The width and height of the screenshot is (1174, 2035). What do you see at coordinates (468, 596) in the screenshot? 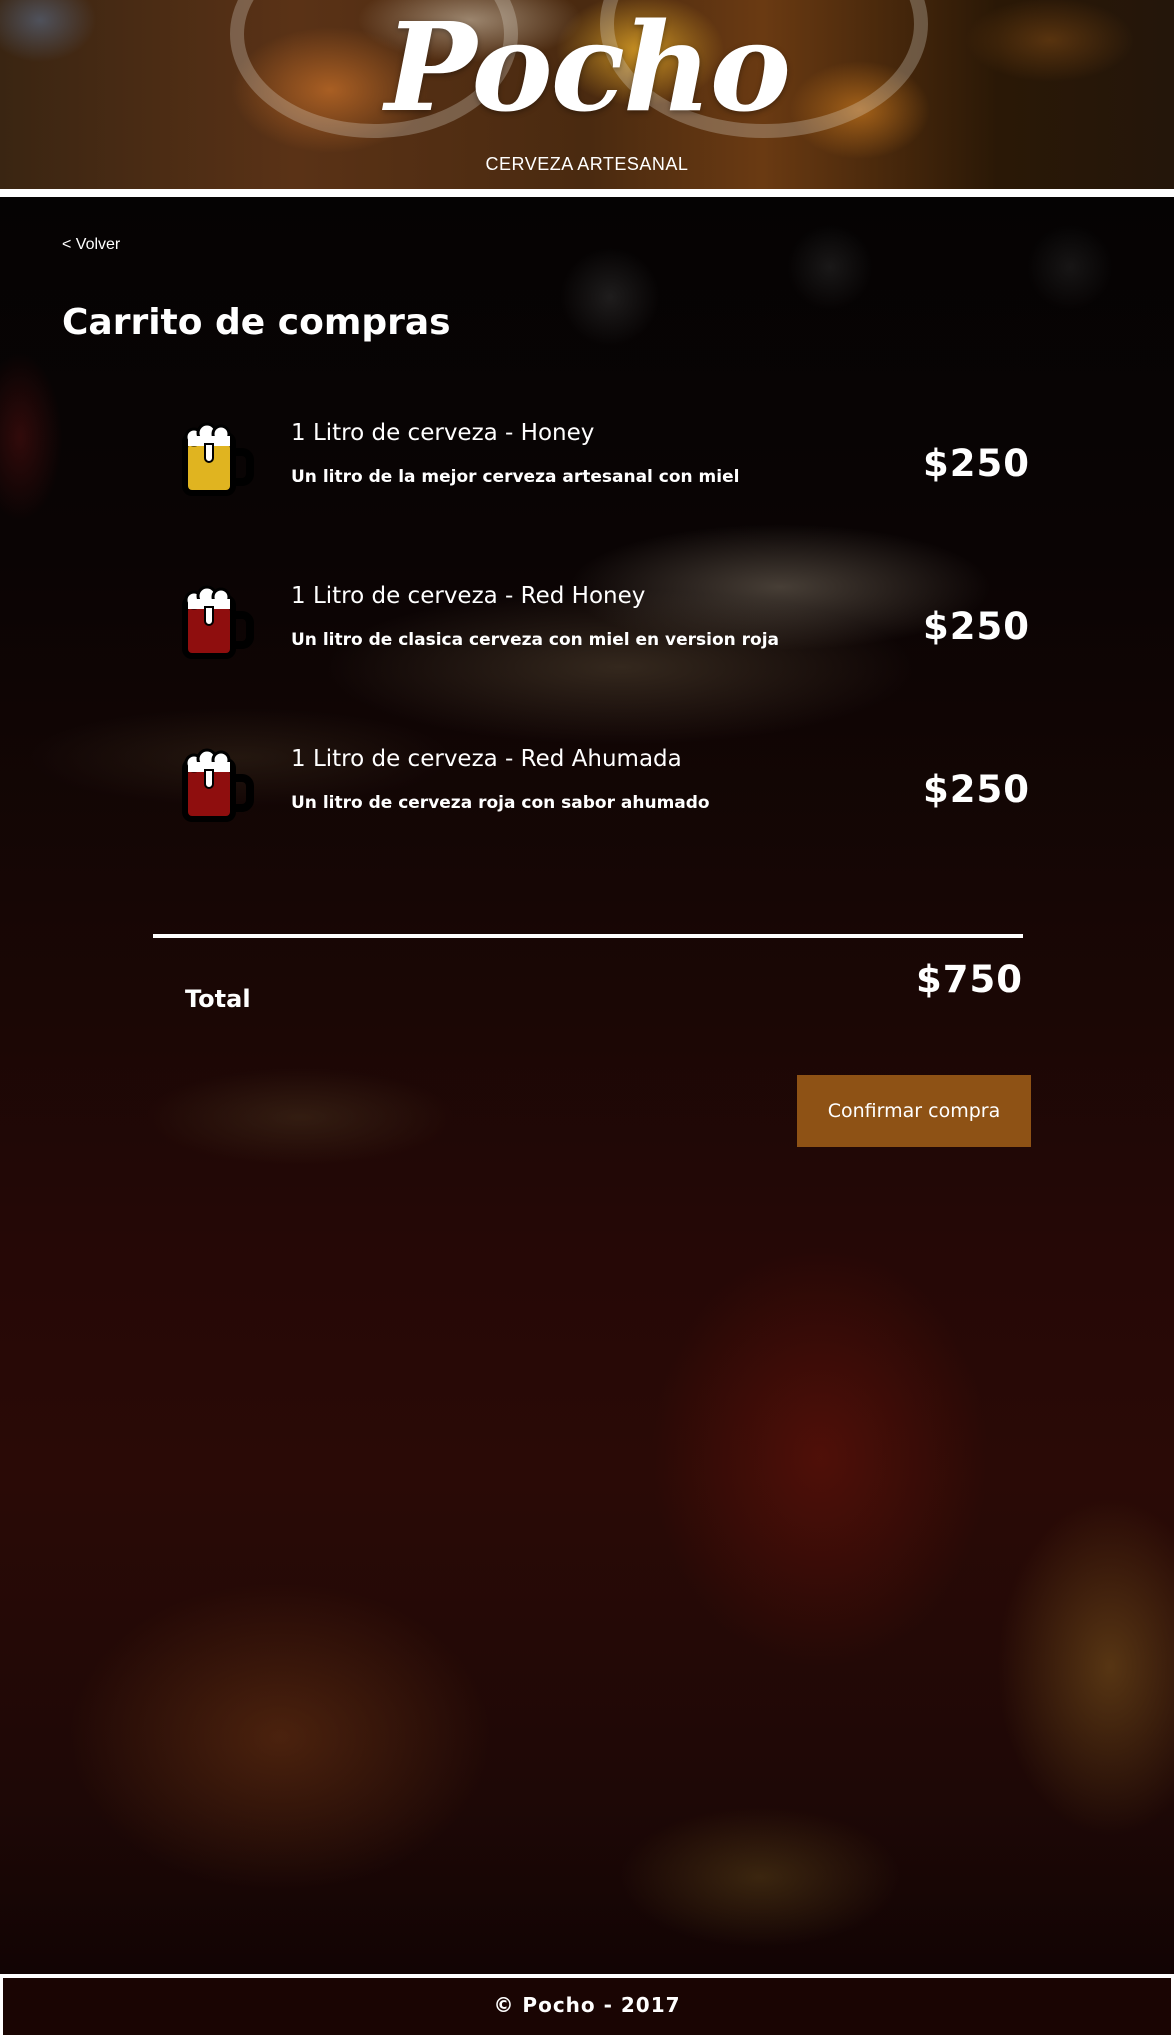
I see `item-name: 1 Litro de cerveza - Red Honey` at bounding box center [468, 596].